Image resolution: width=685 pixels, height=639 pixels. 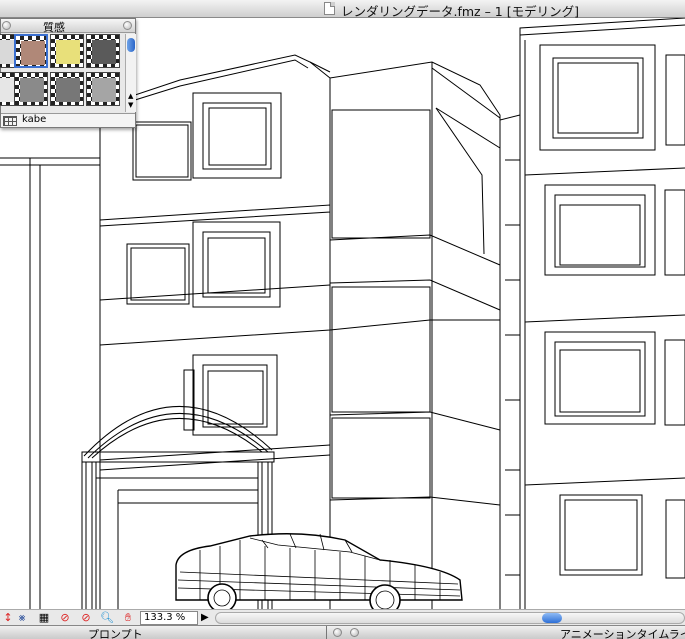 What do you see at coordinates (130, 96) in the screenshot?
I see `scroll-up-icon: ▲` at bounding box center [130, 96].